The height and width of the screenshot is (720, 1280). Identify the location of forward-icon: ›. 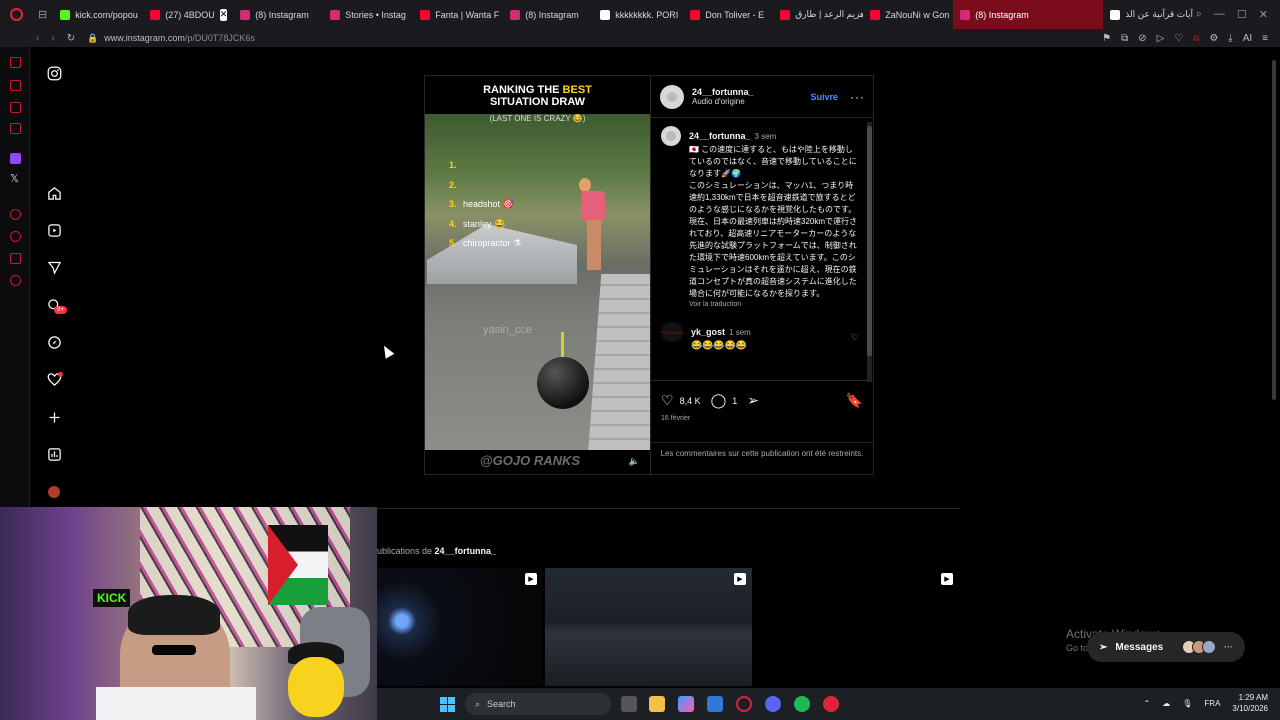
(52, 38).